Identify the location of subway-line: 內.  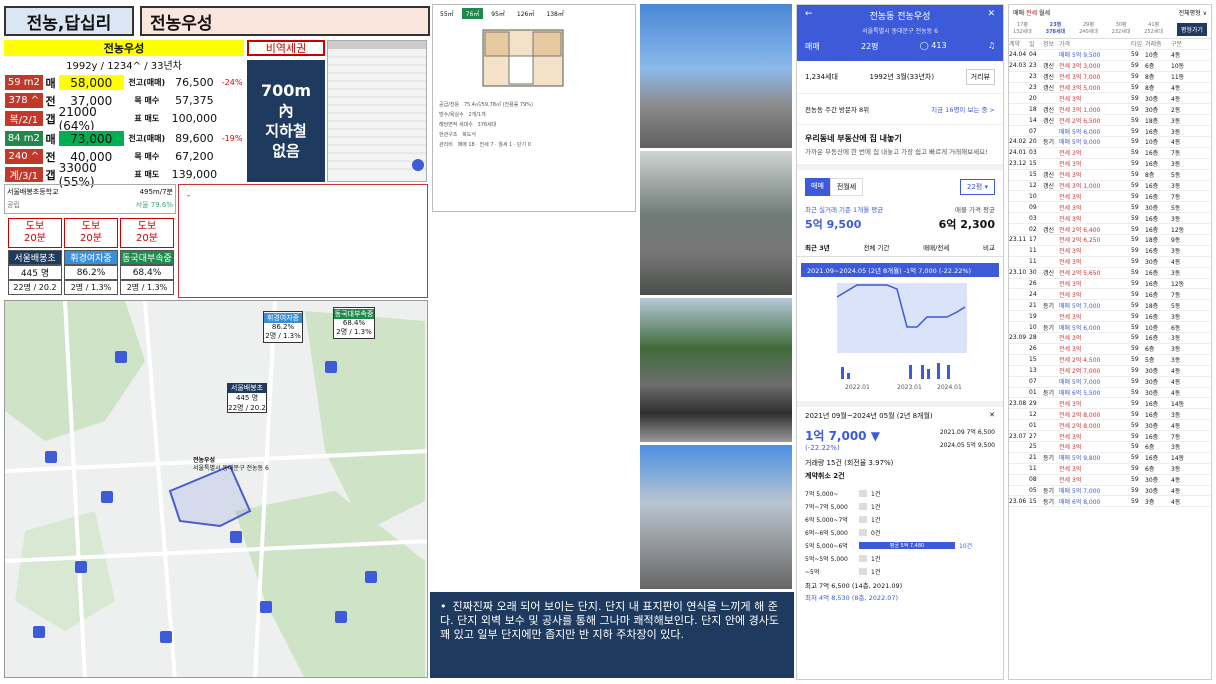
(286, 111).